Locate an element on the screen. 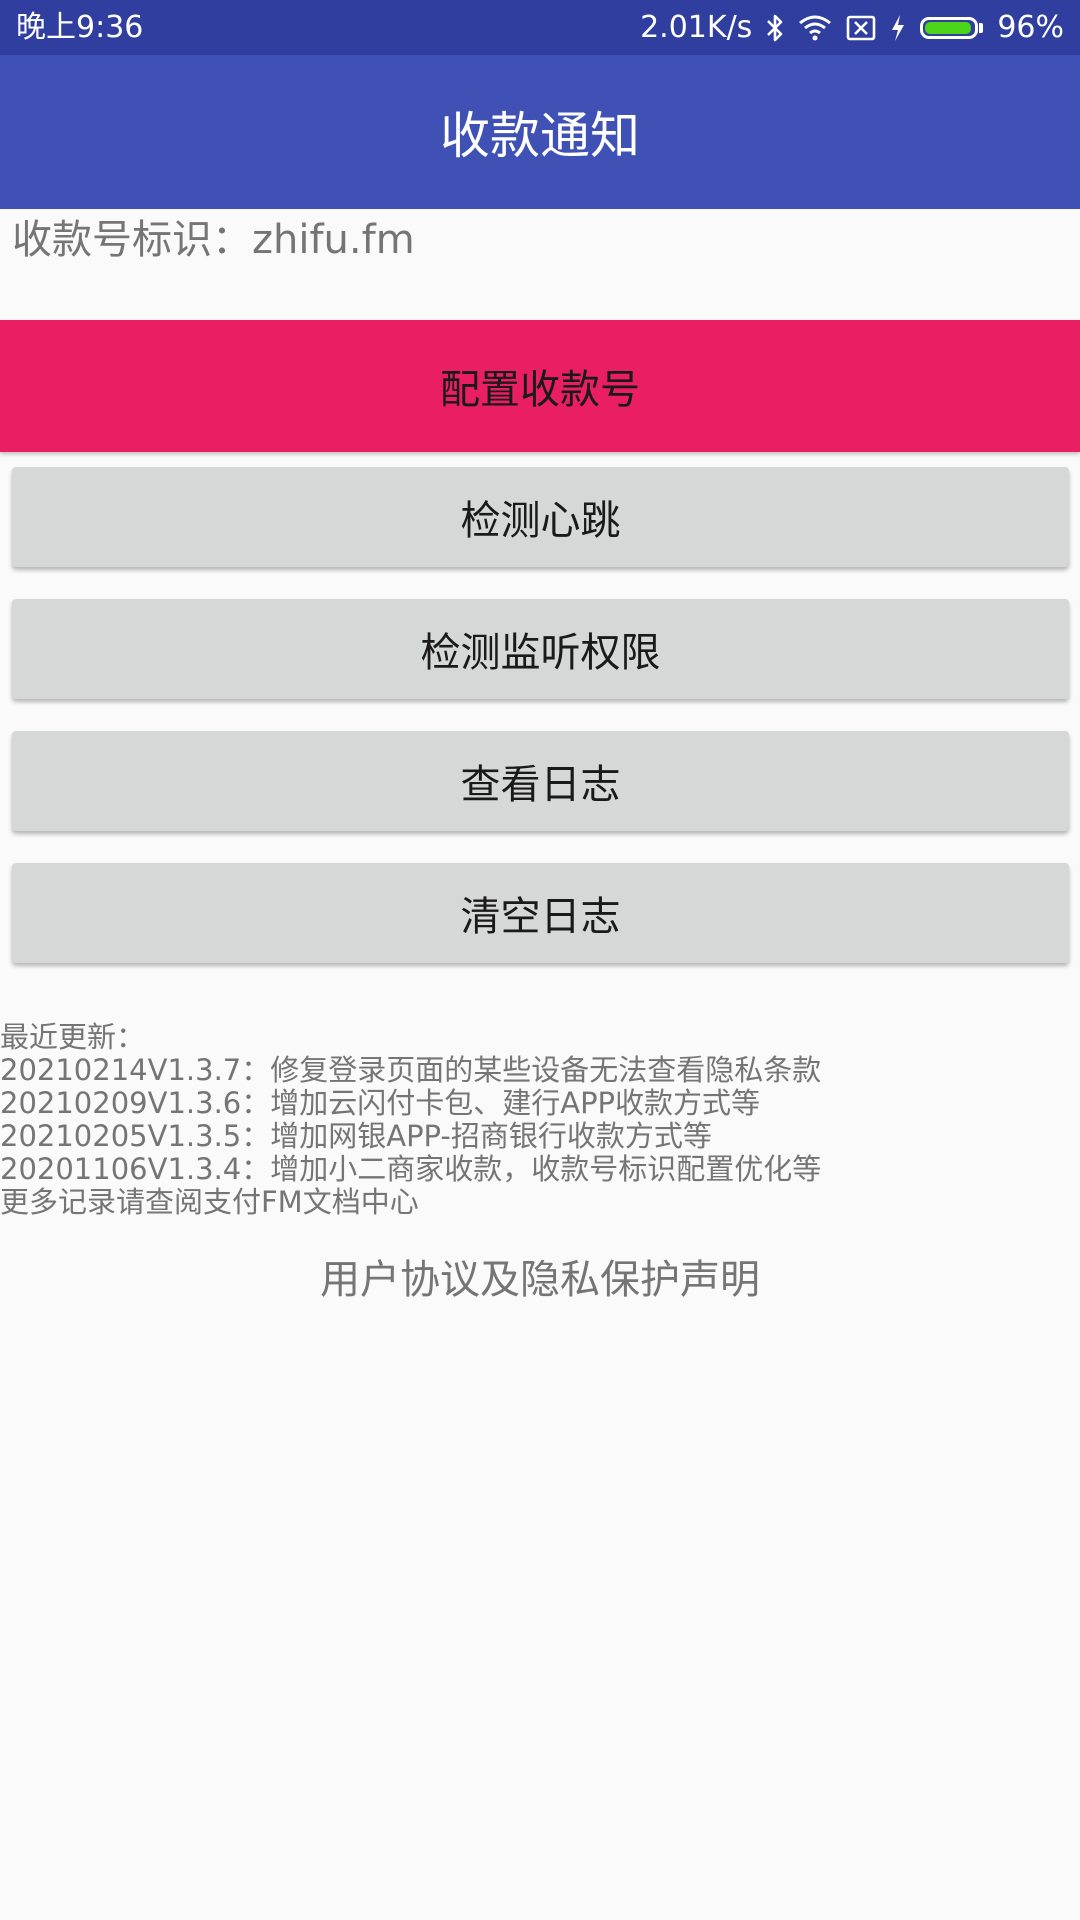 The image size is (1080, 1920). charging-icon is located at coordinates (898, 28).